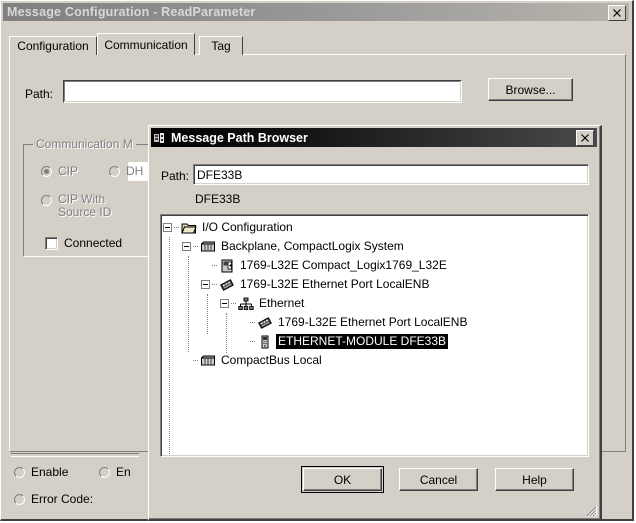 The width and height of the screenshot is (636, 523). I want to click on main-window-title: Message Configuration - ReadParameter, so click(131, 12).